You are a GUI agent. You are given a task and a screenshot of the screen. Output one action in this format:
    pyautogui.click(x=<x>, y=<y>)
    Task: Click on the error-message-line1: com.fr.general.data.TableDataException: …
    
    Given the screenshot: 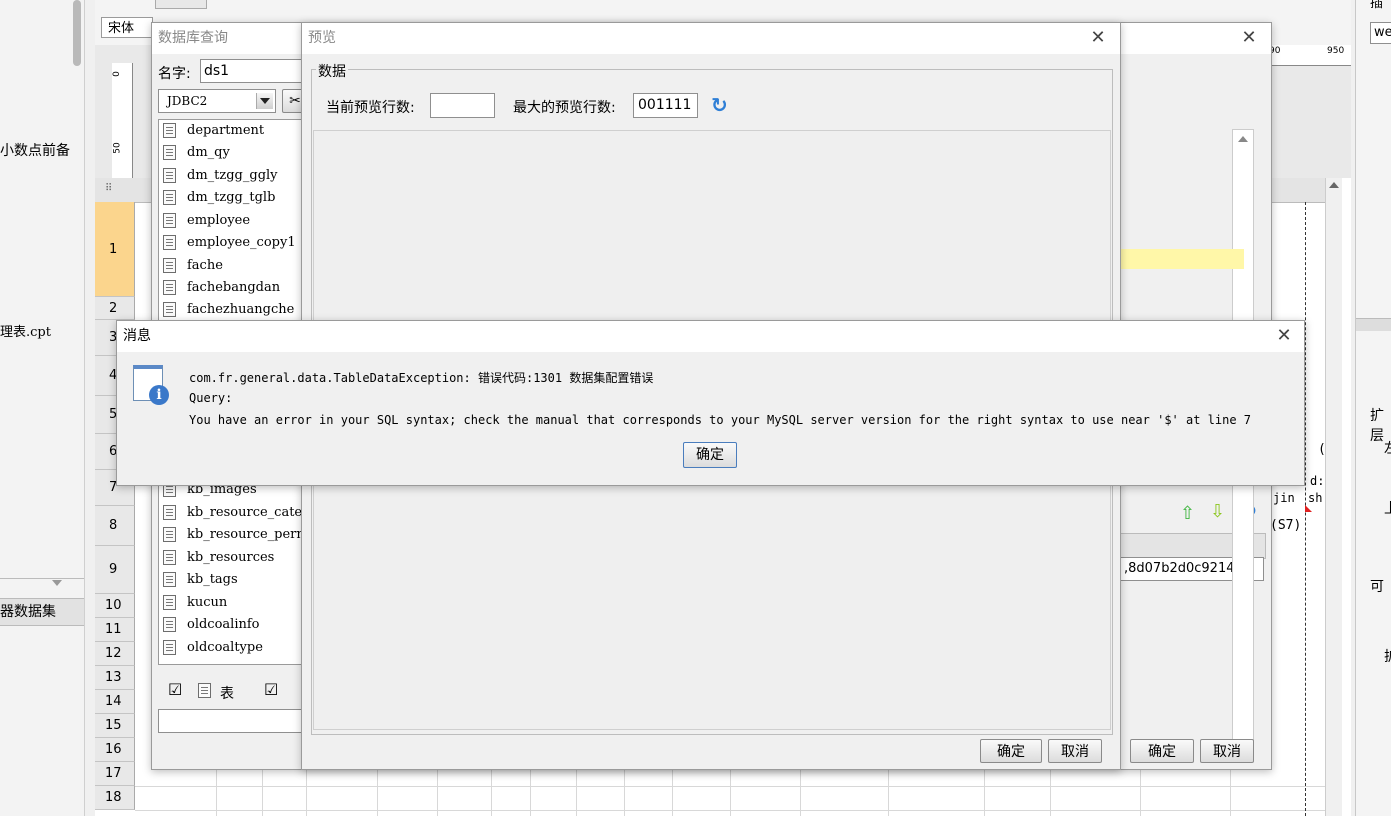 What is the action you would take?
    pyautogui.click(x=421, y=378)
    